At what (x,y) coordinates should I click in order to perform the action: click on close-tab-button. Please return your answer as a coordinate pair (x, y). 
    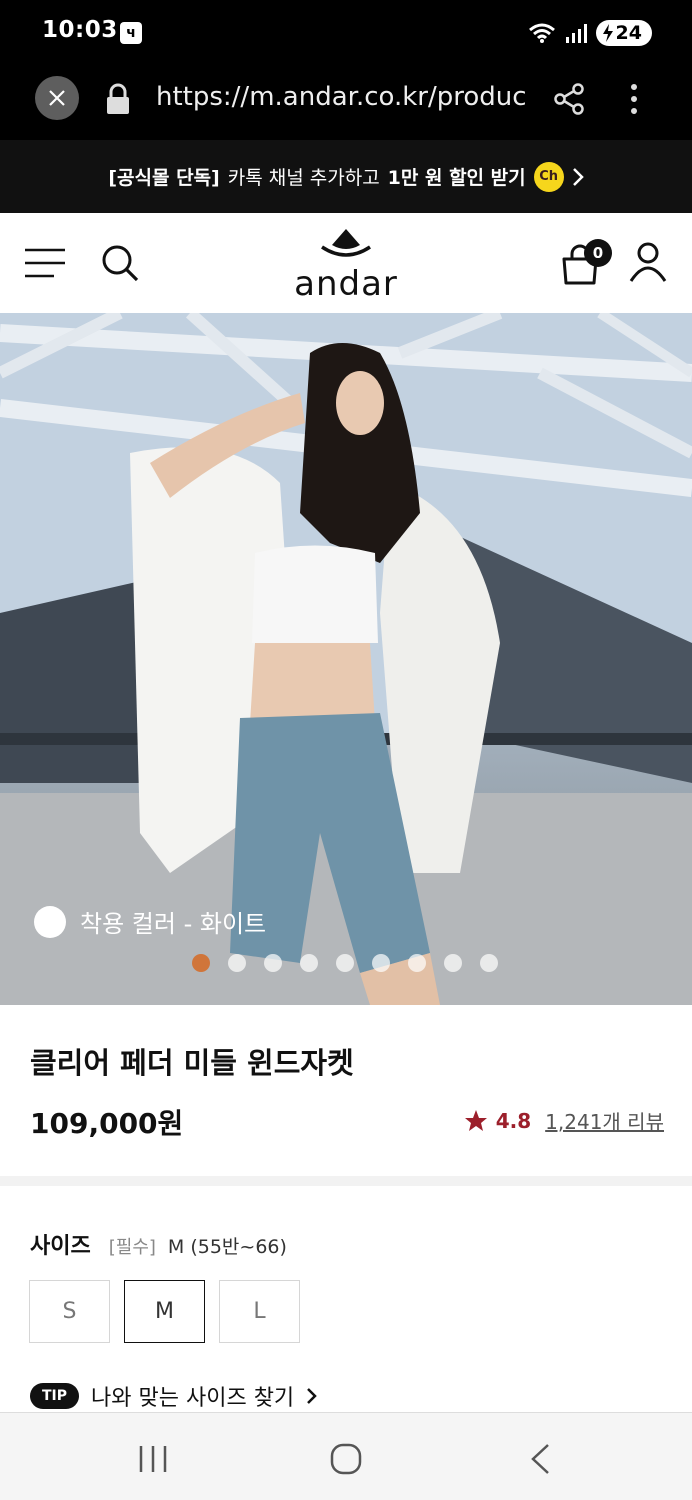
    Looking at the image, I should click on (57, 98).